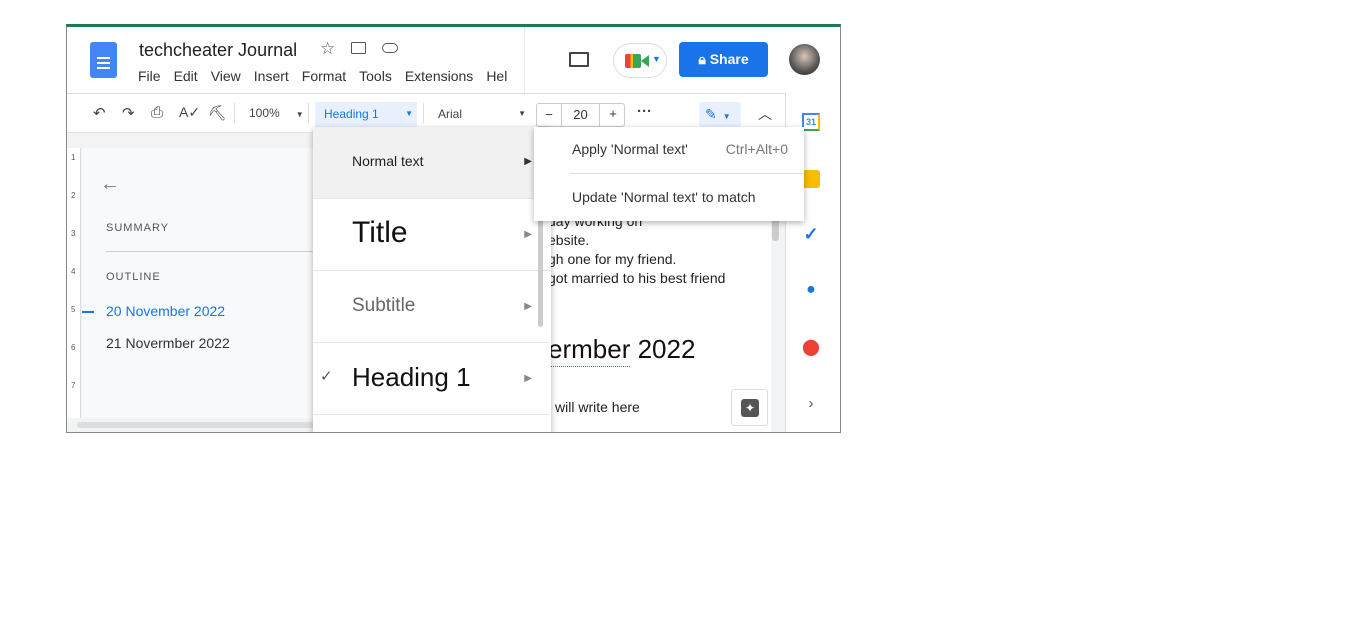  What do you see at coordinates (186, 76) in the screenshot?
I see `menu-edit: Edit` at bounding box center [186, 76].